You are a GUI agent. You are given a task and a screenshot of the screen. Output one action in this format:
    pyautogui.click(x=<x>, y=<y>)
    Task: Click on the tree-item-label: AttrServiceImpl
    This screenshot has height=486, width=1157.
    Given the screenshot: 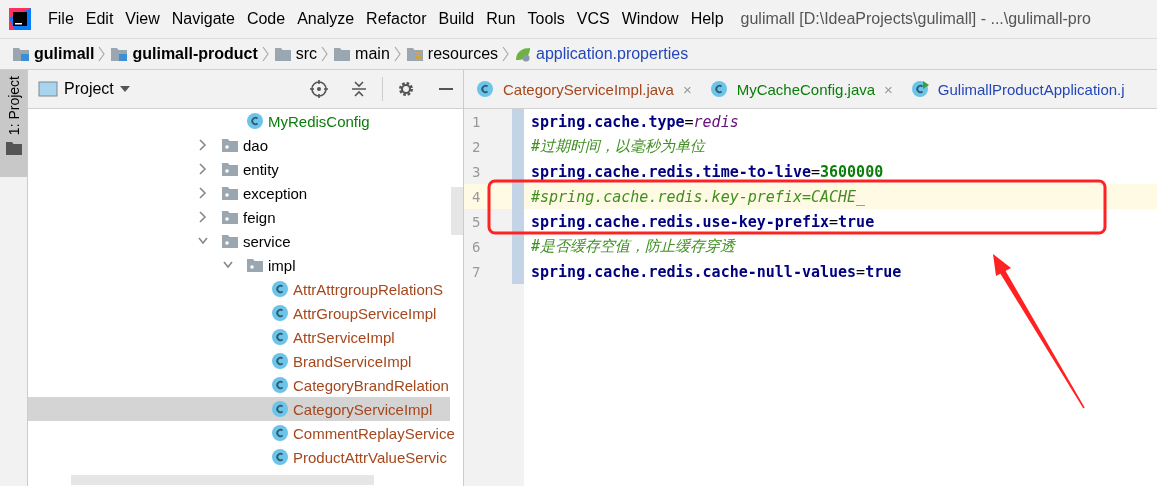 What is the action you would take?
    pyautogui.click(x=344, y=337)
    